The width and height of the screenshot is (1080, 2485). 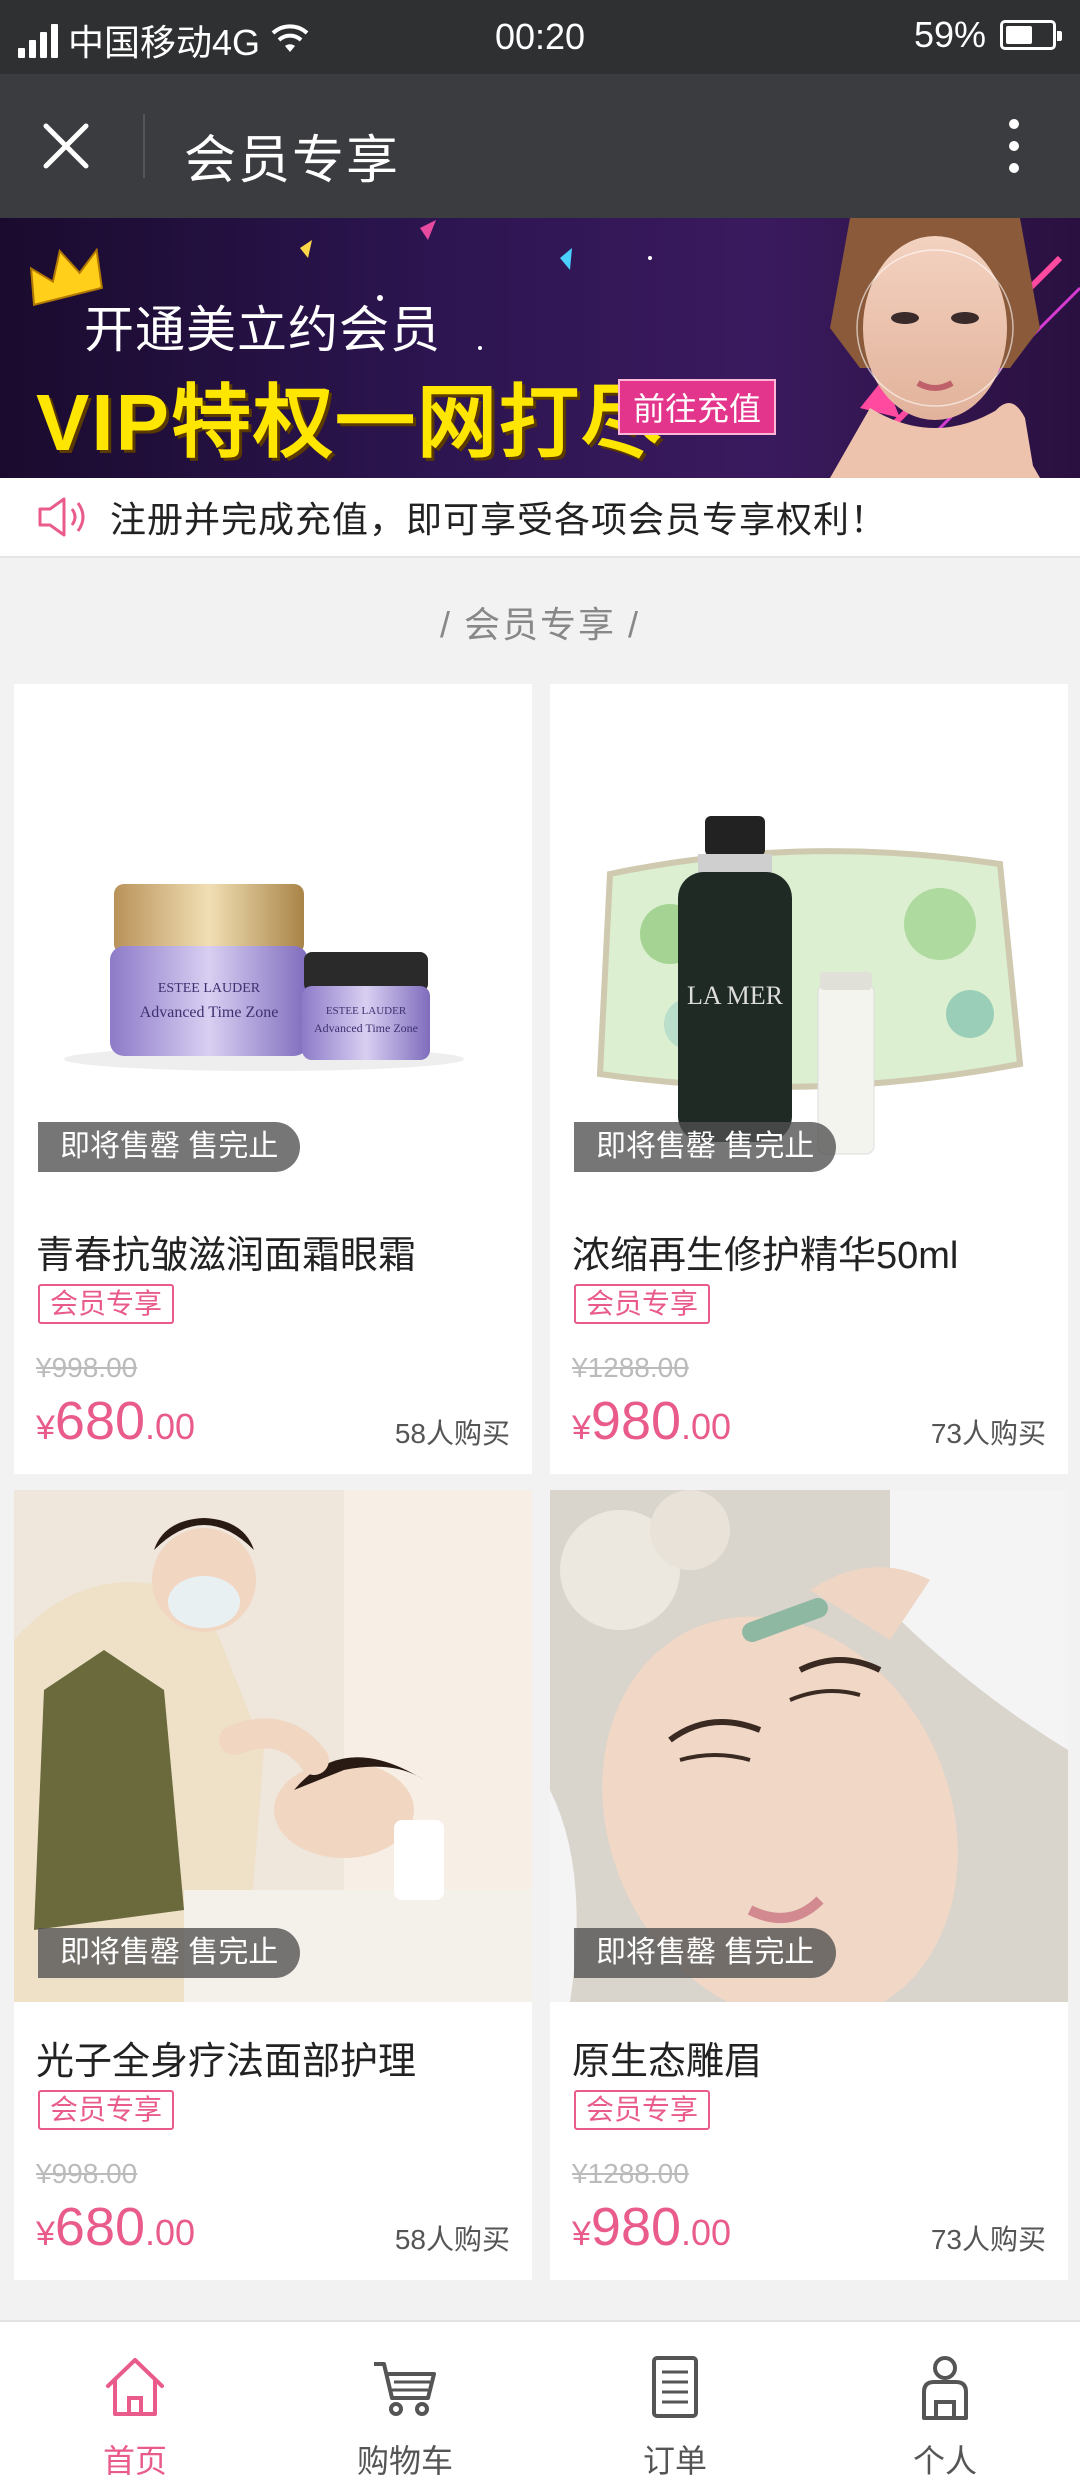 I want to click on more-button, so click(x=1014, y=146).